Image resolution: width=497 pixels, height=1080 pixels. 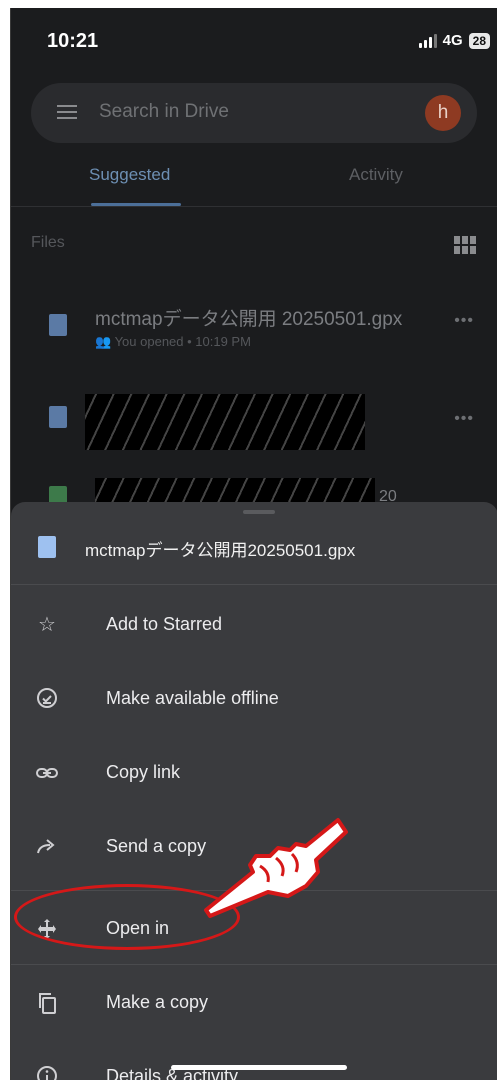 I want to click on sheet-file-name: mctmapデータ公開用20250501.gpx, so click(x=220, y=550).